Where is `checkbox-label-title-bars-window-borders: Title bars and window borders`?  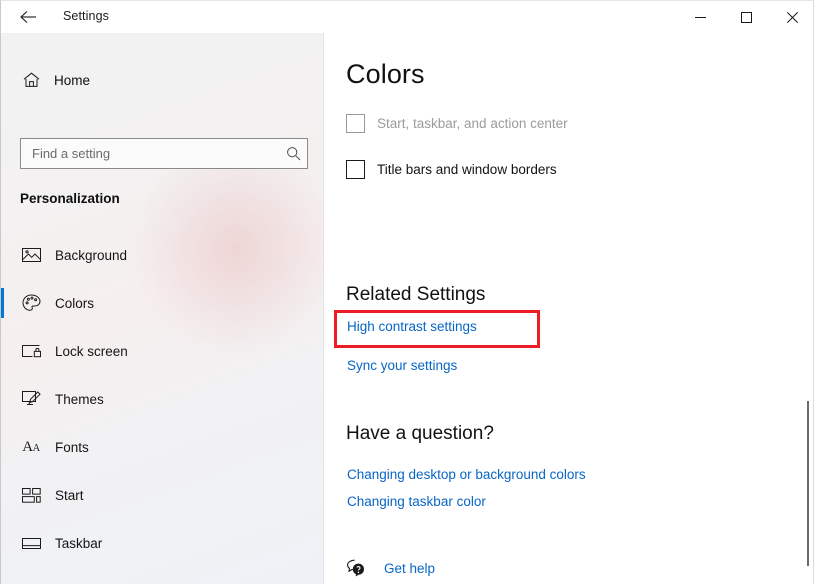
checkbox-label-title-bars-window-borders: Title bars and window borders is located at coordinates (467, 169).